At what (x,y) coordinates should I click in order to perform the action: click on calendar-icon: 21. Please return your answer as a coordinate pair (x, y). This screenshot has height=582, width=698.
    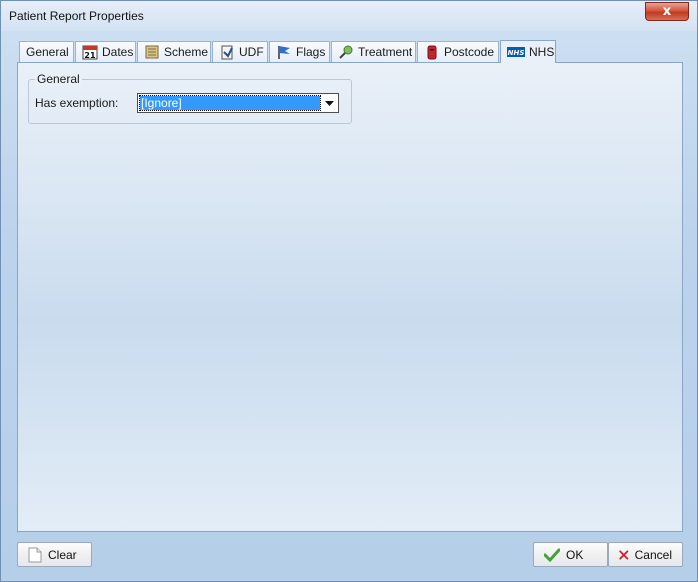
    Looking at the image, I should click on (90, 52).